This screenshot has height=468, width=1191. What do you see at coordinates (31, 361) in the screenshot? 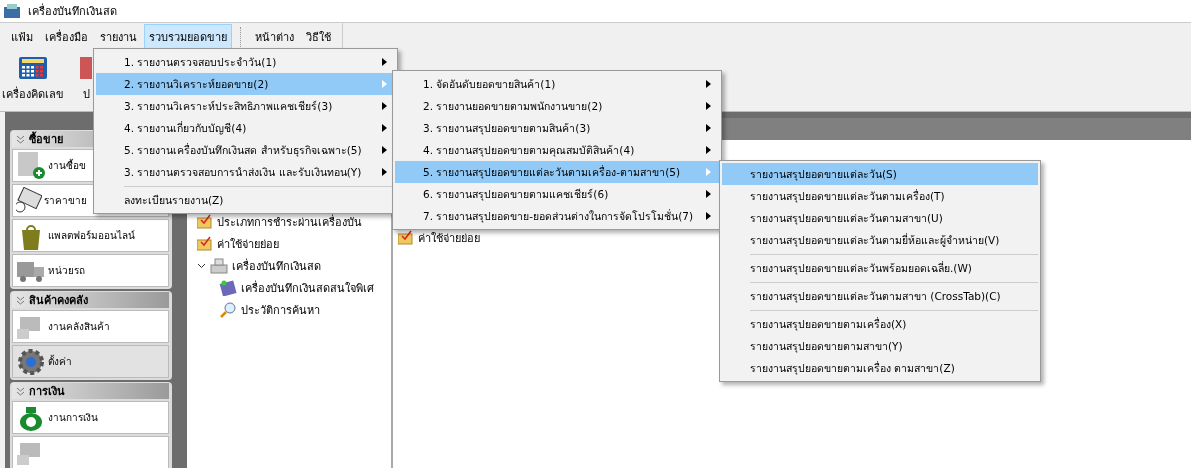
I see `gear-icon` at bounding box center [31, 361].